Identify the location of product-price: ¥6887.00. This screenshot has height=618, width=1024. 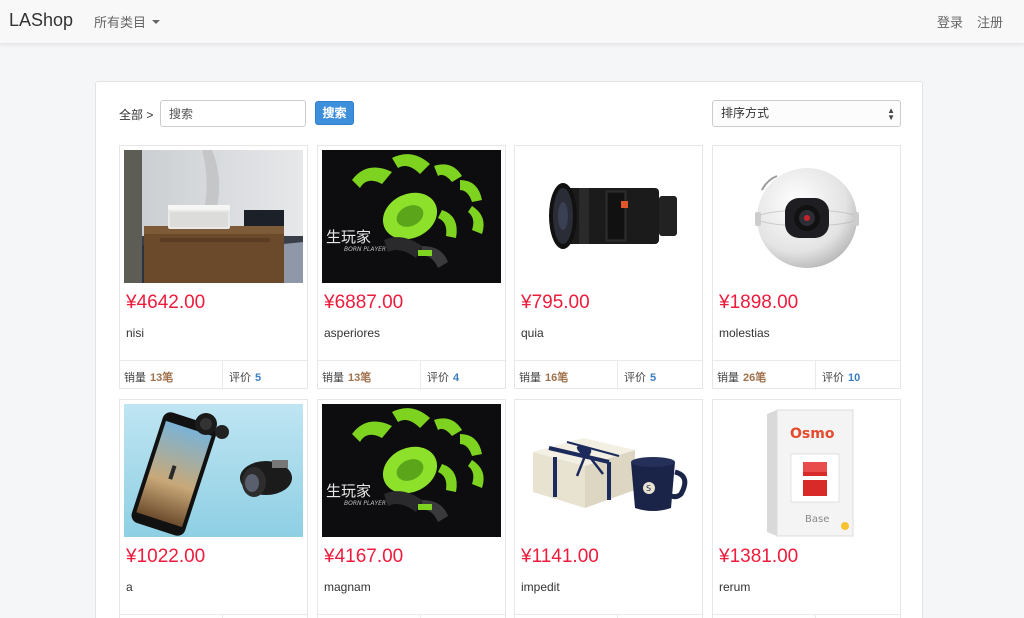
(364, 302).